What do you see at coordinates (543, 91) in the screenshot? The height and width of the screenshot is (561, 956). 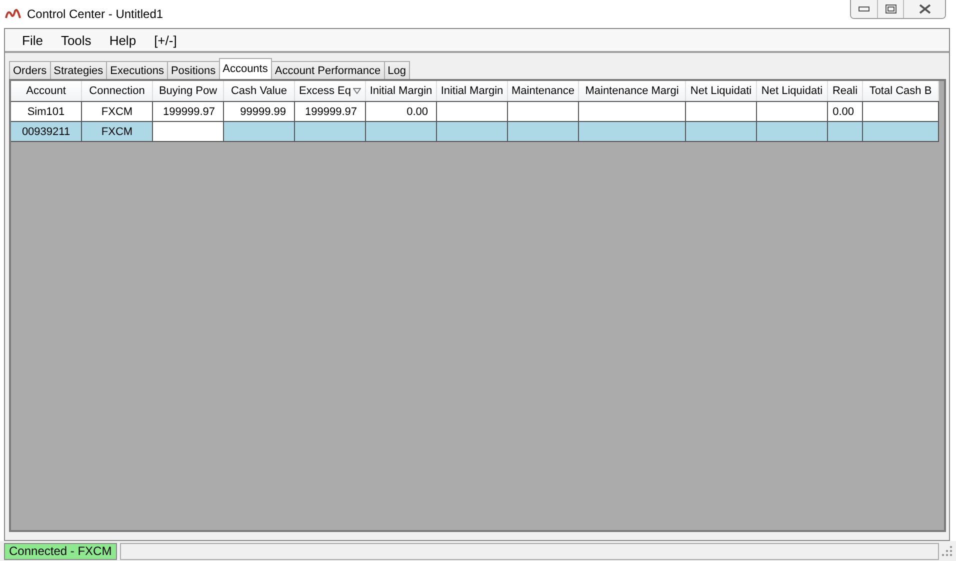 I see `column-header: Maintenance` at bounding box center [543, 91].